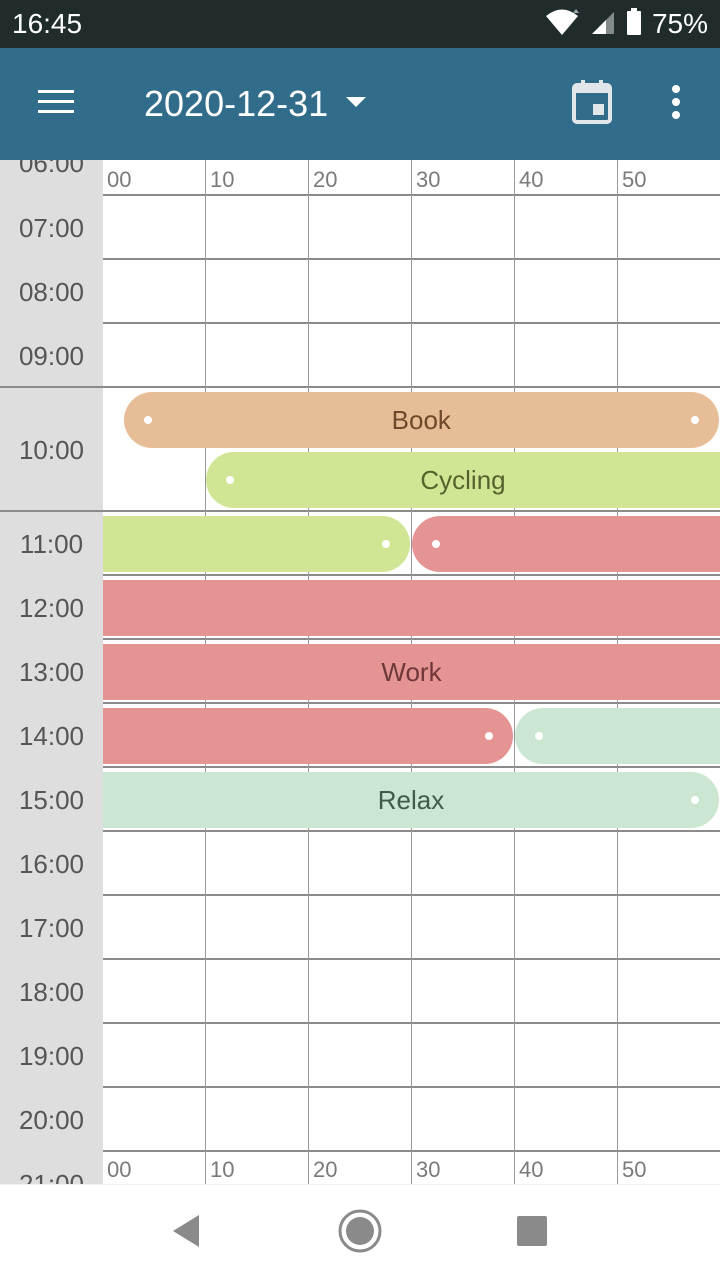 Image resolution: width=720 pixels, height=1281 pixels. I want to click on hour-label: 21:00, so click(51, 1176).